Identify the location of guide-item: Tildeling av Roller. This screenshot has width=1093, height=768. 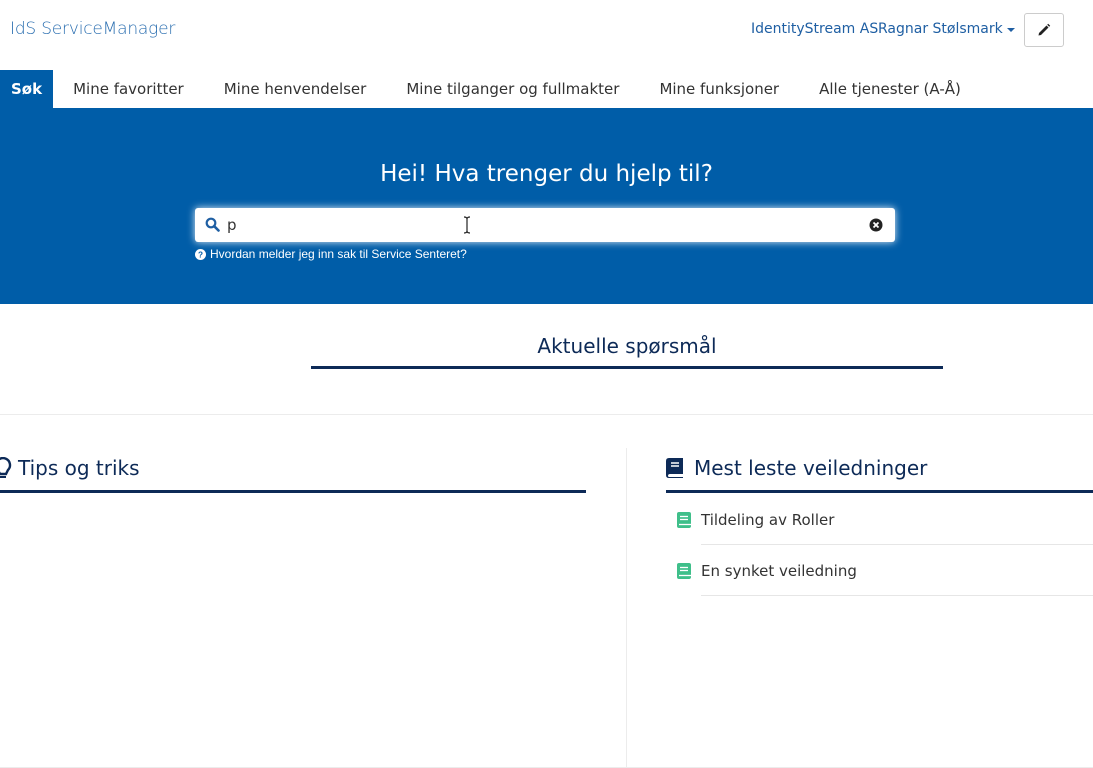
(884, 519).